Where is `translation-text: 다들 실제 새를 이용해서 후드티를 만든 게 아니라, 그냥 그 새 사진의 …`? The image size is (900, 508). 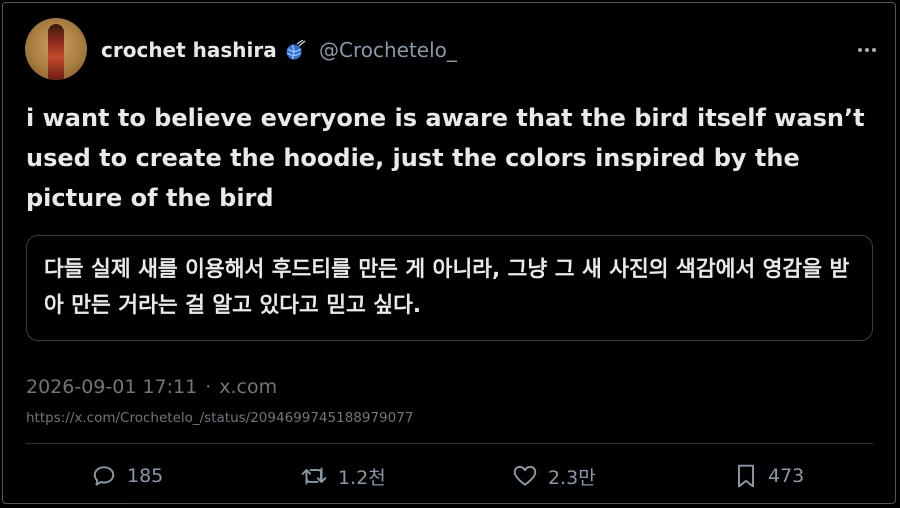
translation-text: 다들 실제 새를 이용해서 후드티를 만든 게 아니라, 그냥 그 새 사진의 … is located at coordinates (447, 287).